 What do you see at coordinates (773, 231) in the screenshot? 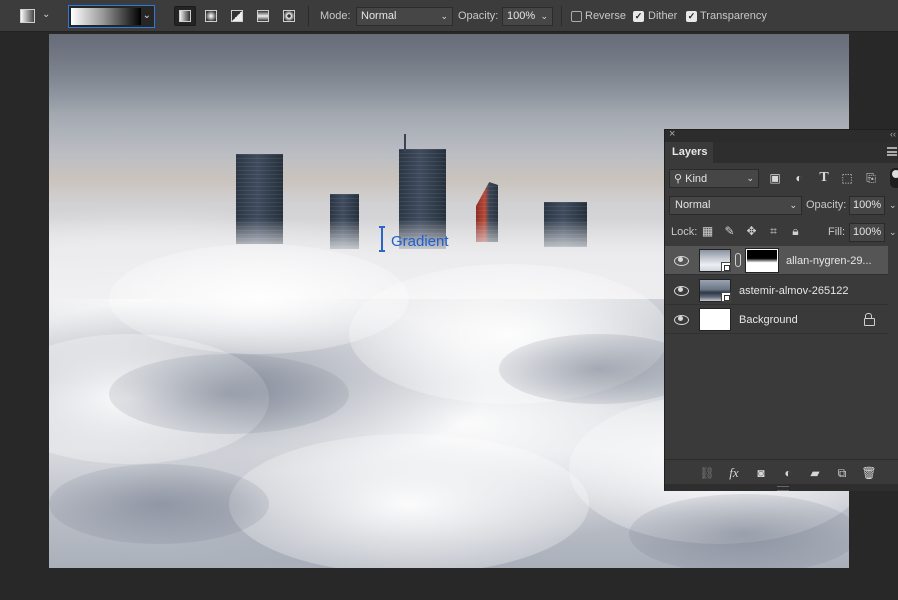
I see `lock-artboard-icon: ⌗` at bounding box center [773, 231].